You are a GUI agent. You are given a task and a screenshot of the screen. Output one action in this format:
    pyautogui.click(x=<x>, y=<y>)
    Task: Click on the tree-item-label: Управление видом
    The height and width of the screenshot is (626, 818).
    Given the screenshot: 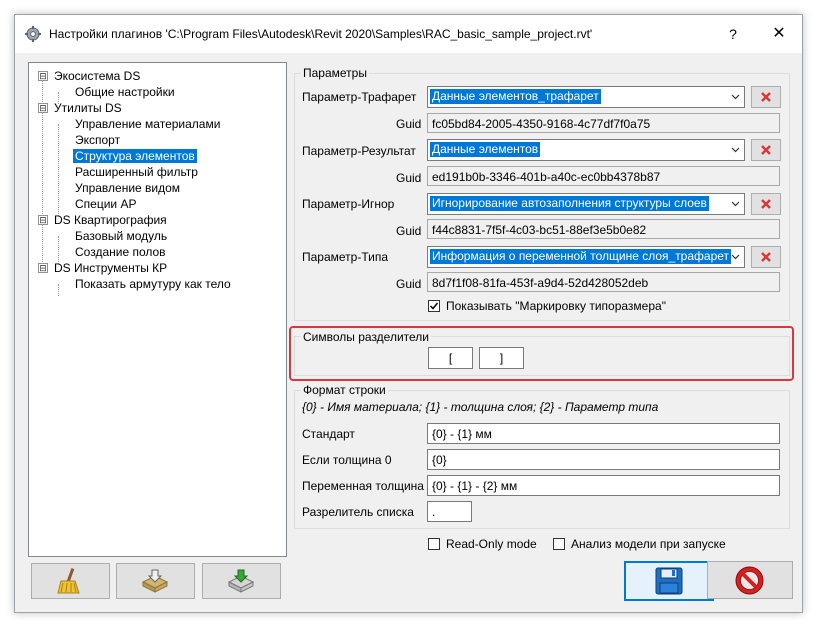 What is the action you would take?
    pyautogui.click(x=128, y=188)
    